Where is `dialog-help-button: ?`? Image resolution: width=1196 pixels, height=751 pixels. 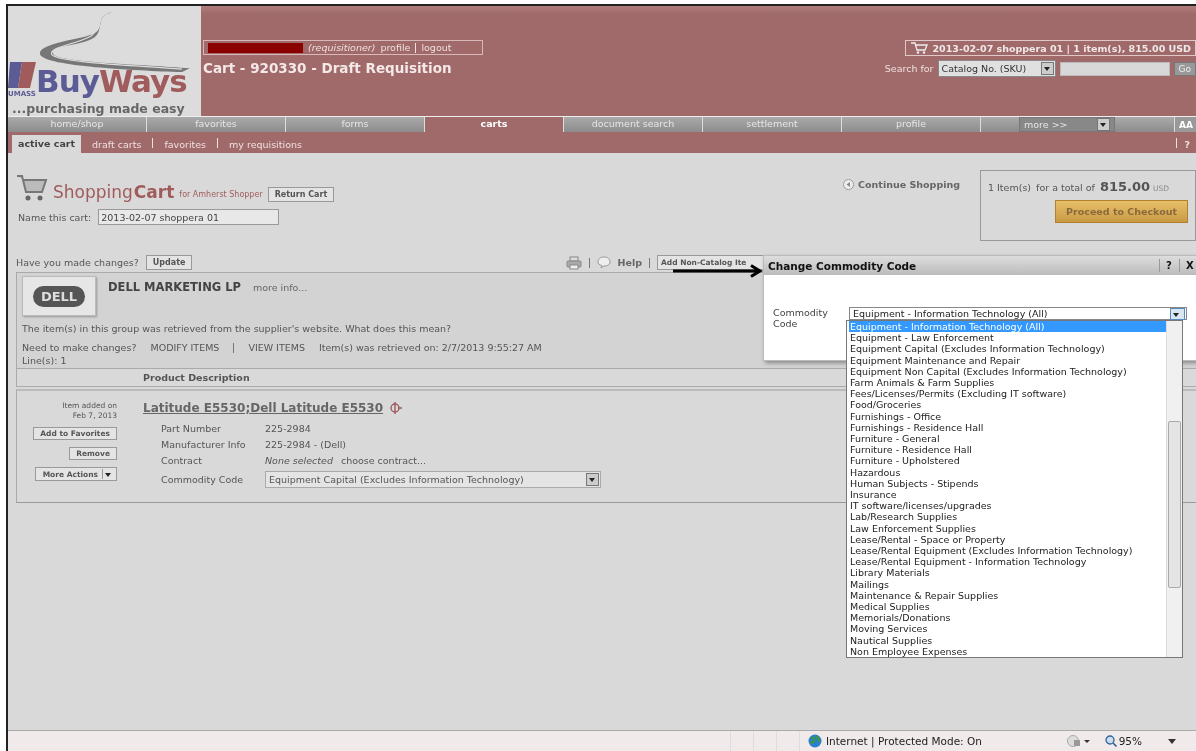
dialog-help-button: ? is located at coordinates (1168, 265).